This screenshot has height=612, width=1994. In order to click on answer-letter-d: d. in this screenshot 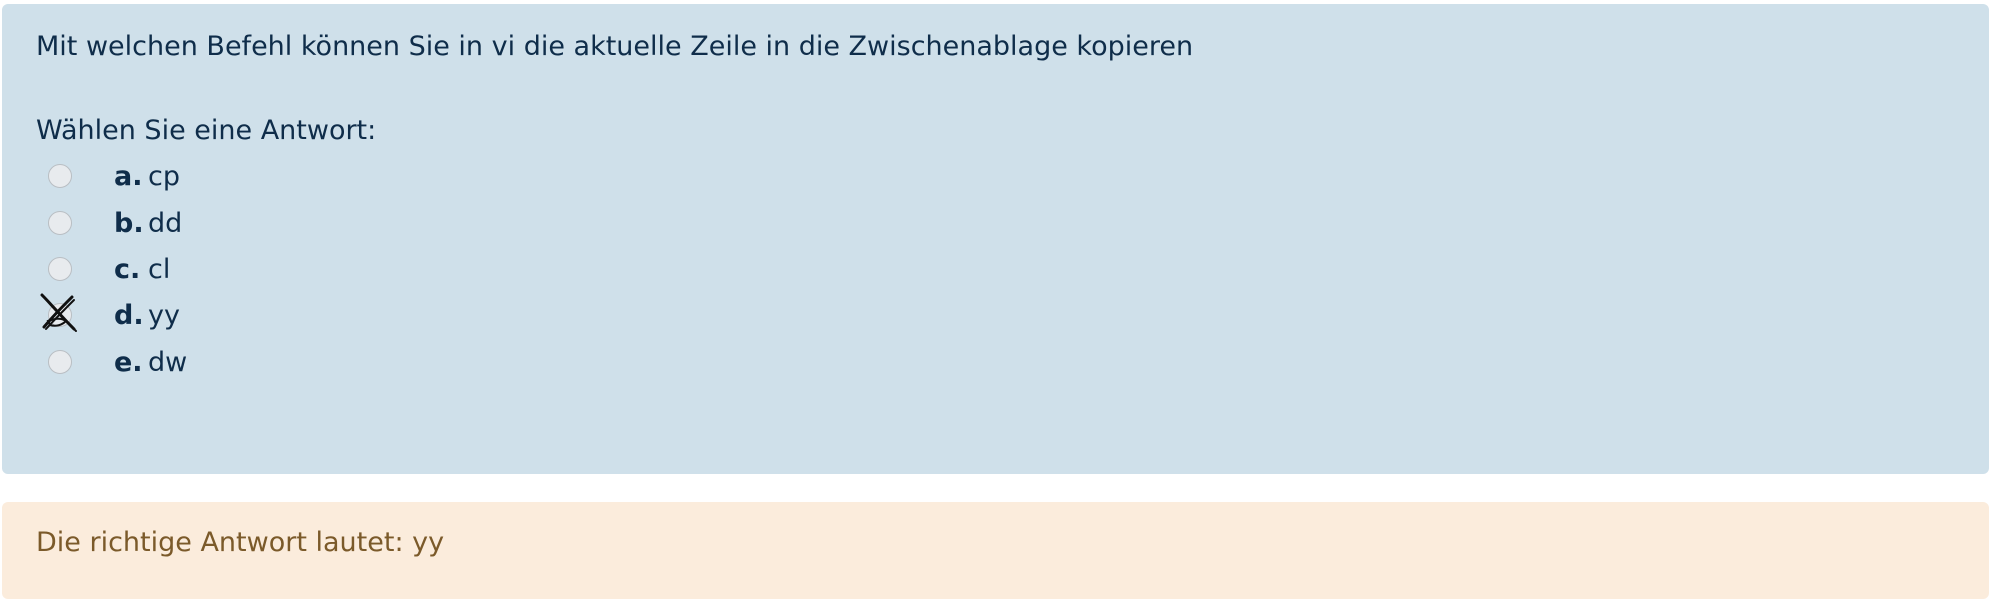, I will do `click(129, 315)`.